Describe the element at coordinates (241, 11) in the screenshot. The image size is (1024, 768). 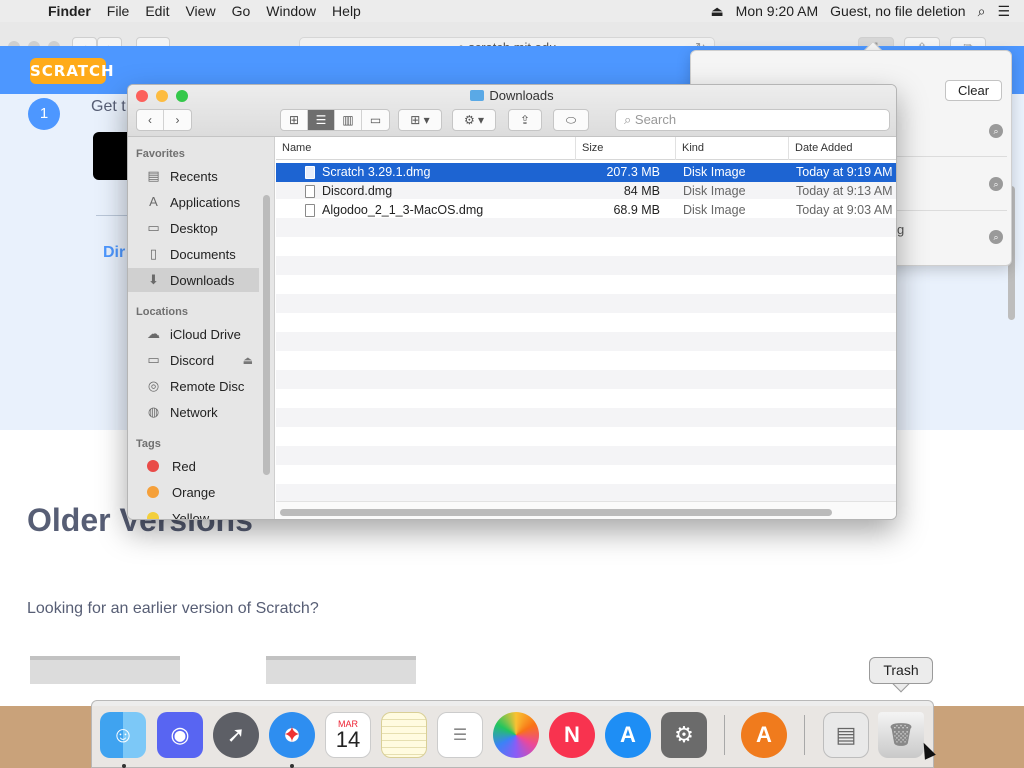
I see `menu-go: Go` at that location.